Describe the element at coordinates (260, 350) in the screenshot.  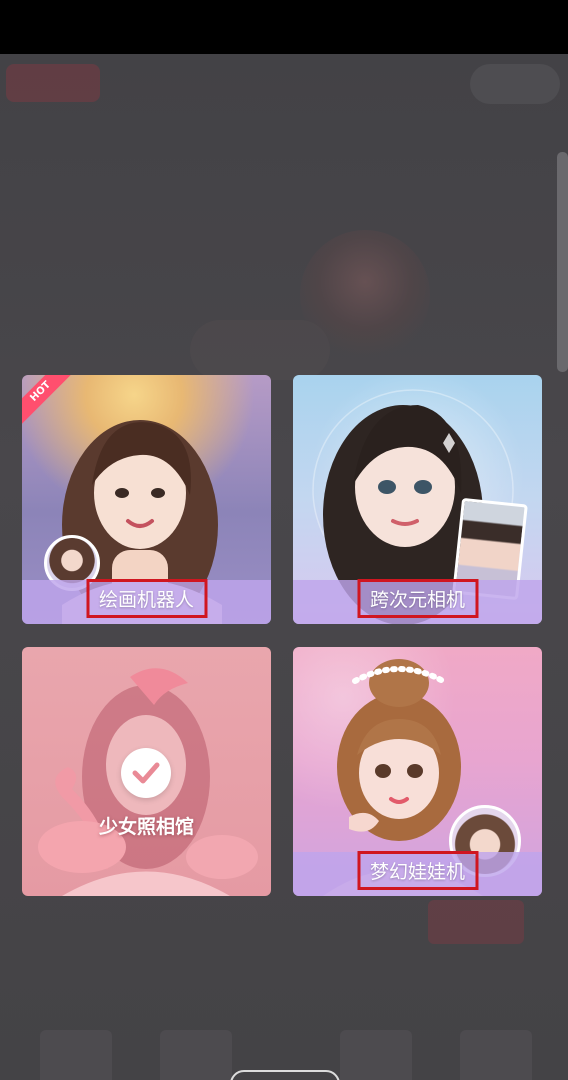
I see `background-figure-shadow` at that location.